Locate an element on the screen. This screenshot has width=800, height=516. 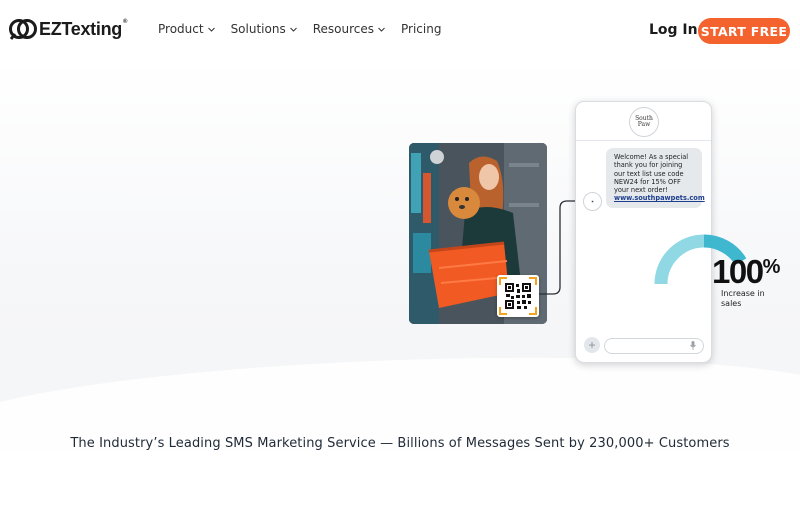
ez-texting-logo: EZTexting® is located at coordinates (68, 29).